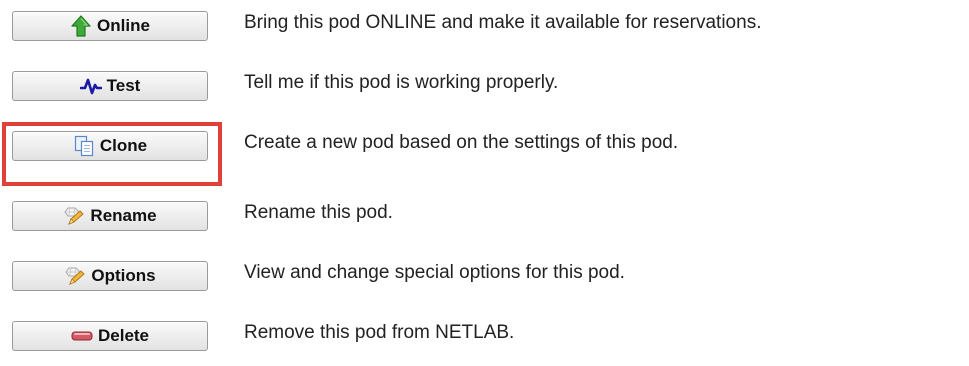 Image resolution: width=969 pixels, height=366 pixels. Describe the element at coordinates (123, 85) in the screenshot. I see `test-button-label: Test` at that location.